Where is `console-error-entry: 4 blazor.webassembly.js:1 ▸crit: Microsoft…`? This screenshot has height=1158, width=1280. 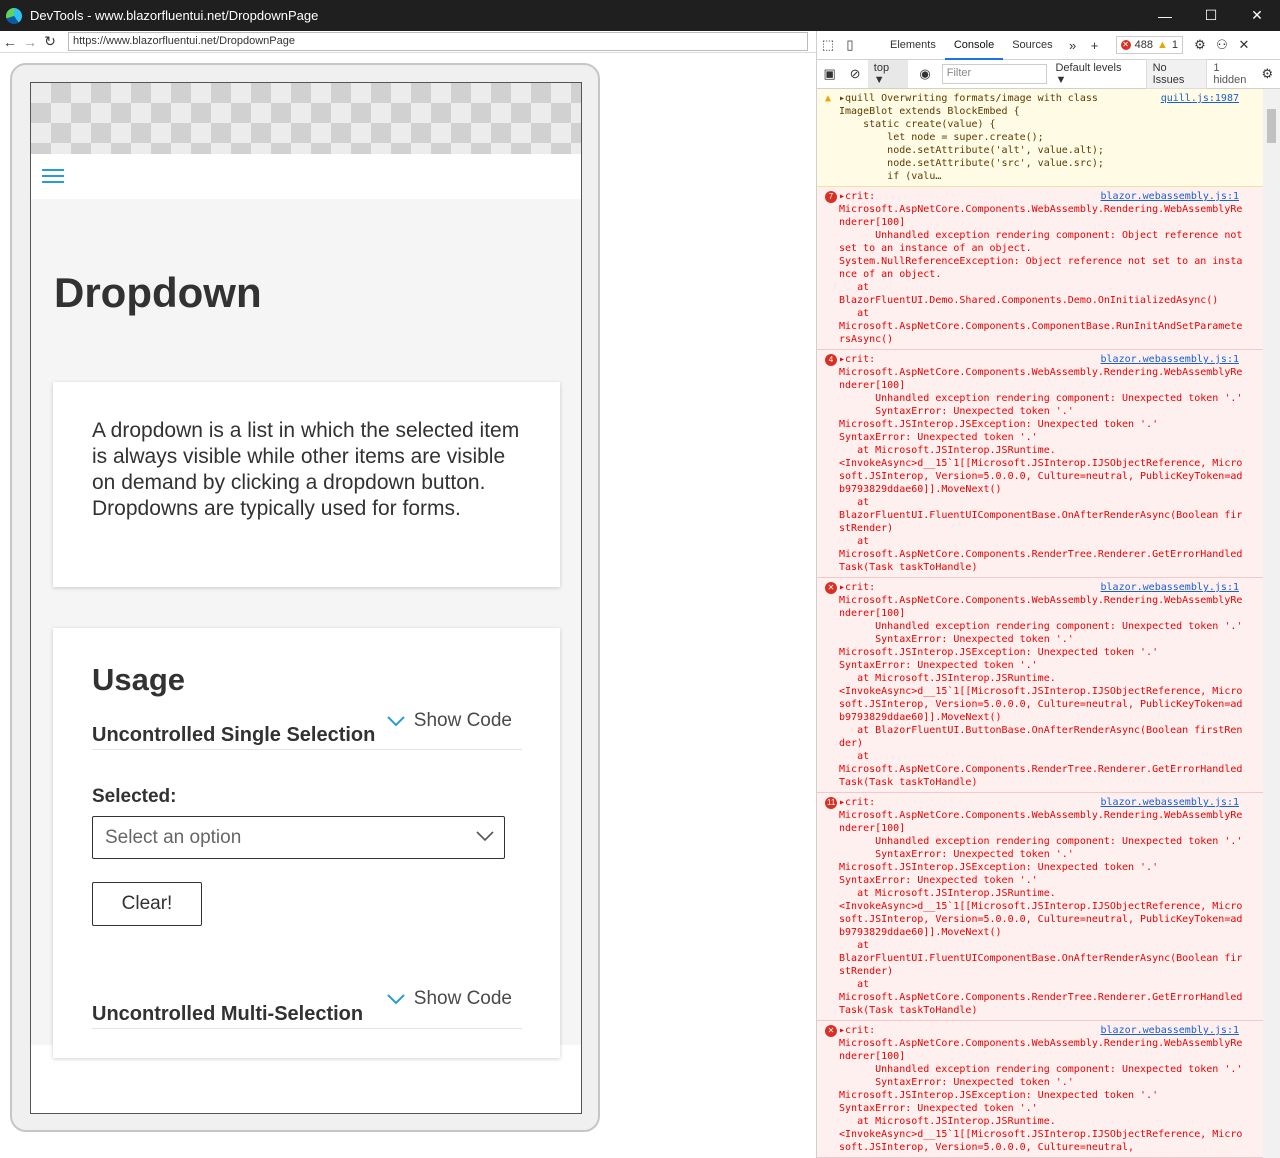 console-error-entry: 4 blazor.webassembly.js:1 ▸crit: Microsoft… is located at coordinates (1040, 464).